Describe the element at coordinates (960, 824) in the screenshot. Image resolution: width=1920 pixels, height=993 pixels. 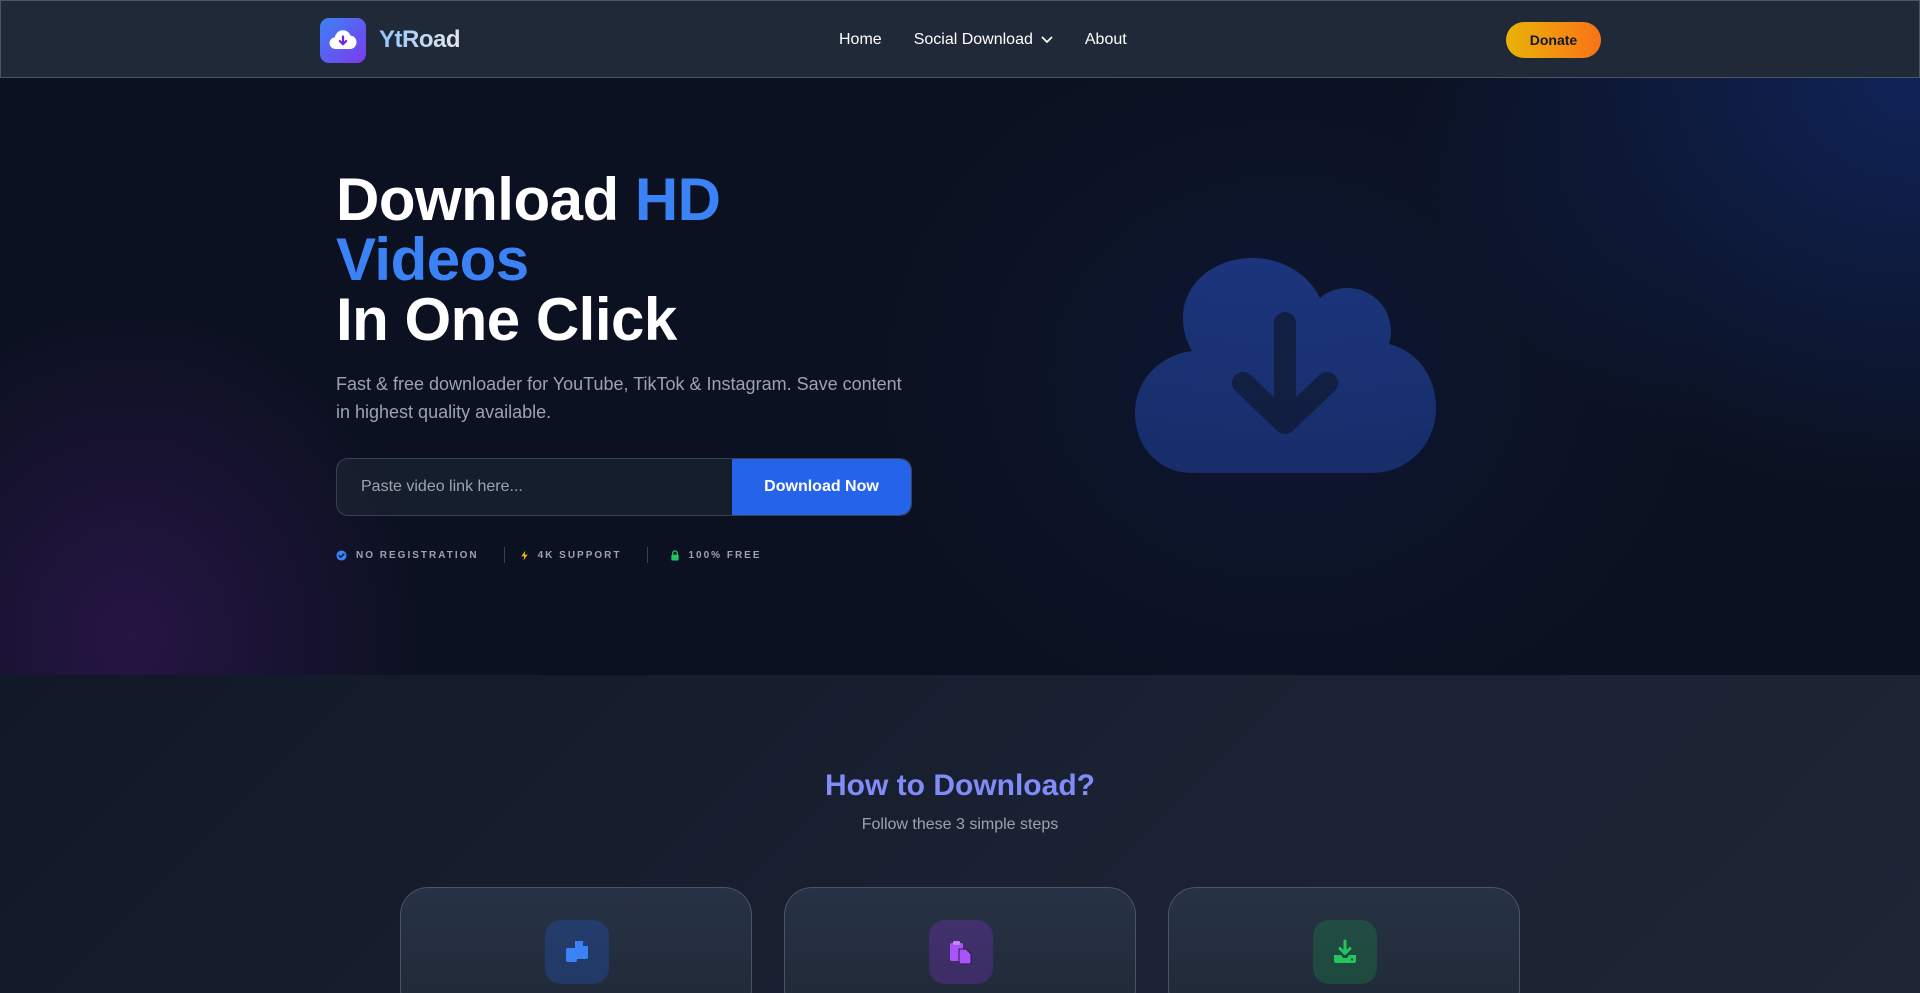
I see `how-to-subtitle: Follow these 3 simple steps` at that location.